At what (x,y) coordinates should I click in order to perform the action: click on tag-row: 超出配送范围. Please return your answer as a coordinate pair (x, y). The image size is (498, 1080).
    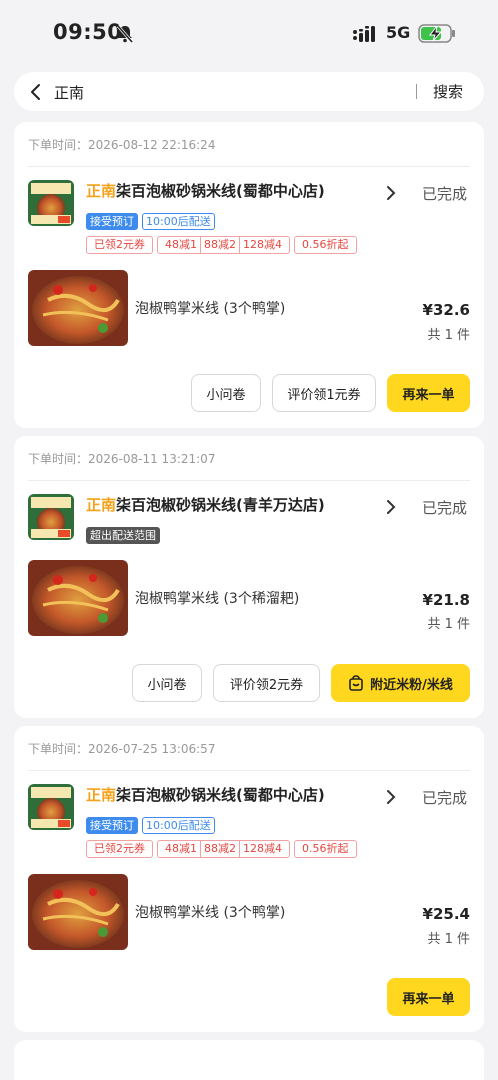
    Looking at the image, I should click on (123, 535).